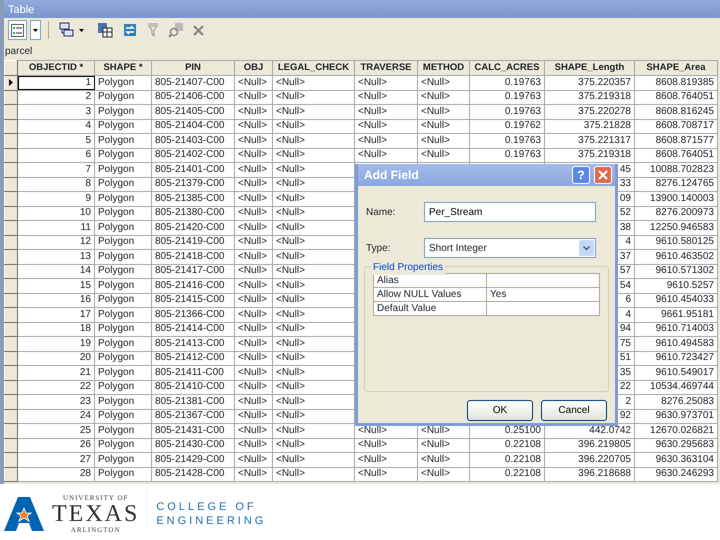 This screenshot has width=720, height=540. What do you see at coordinates (500, 410) in the screenshot?
I see `ok-button: OK` at bounding box center [500, 410].